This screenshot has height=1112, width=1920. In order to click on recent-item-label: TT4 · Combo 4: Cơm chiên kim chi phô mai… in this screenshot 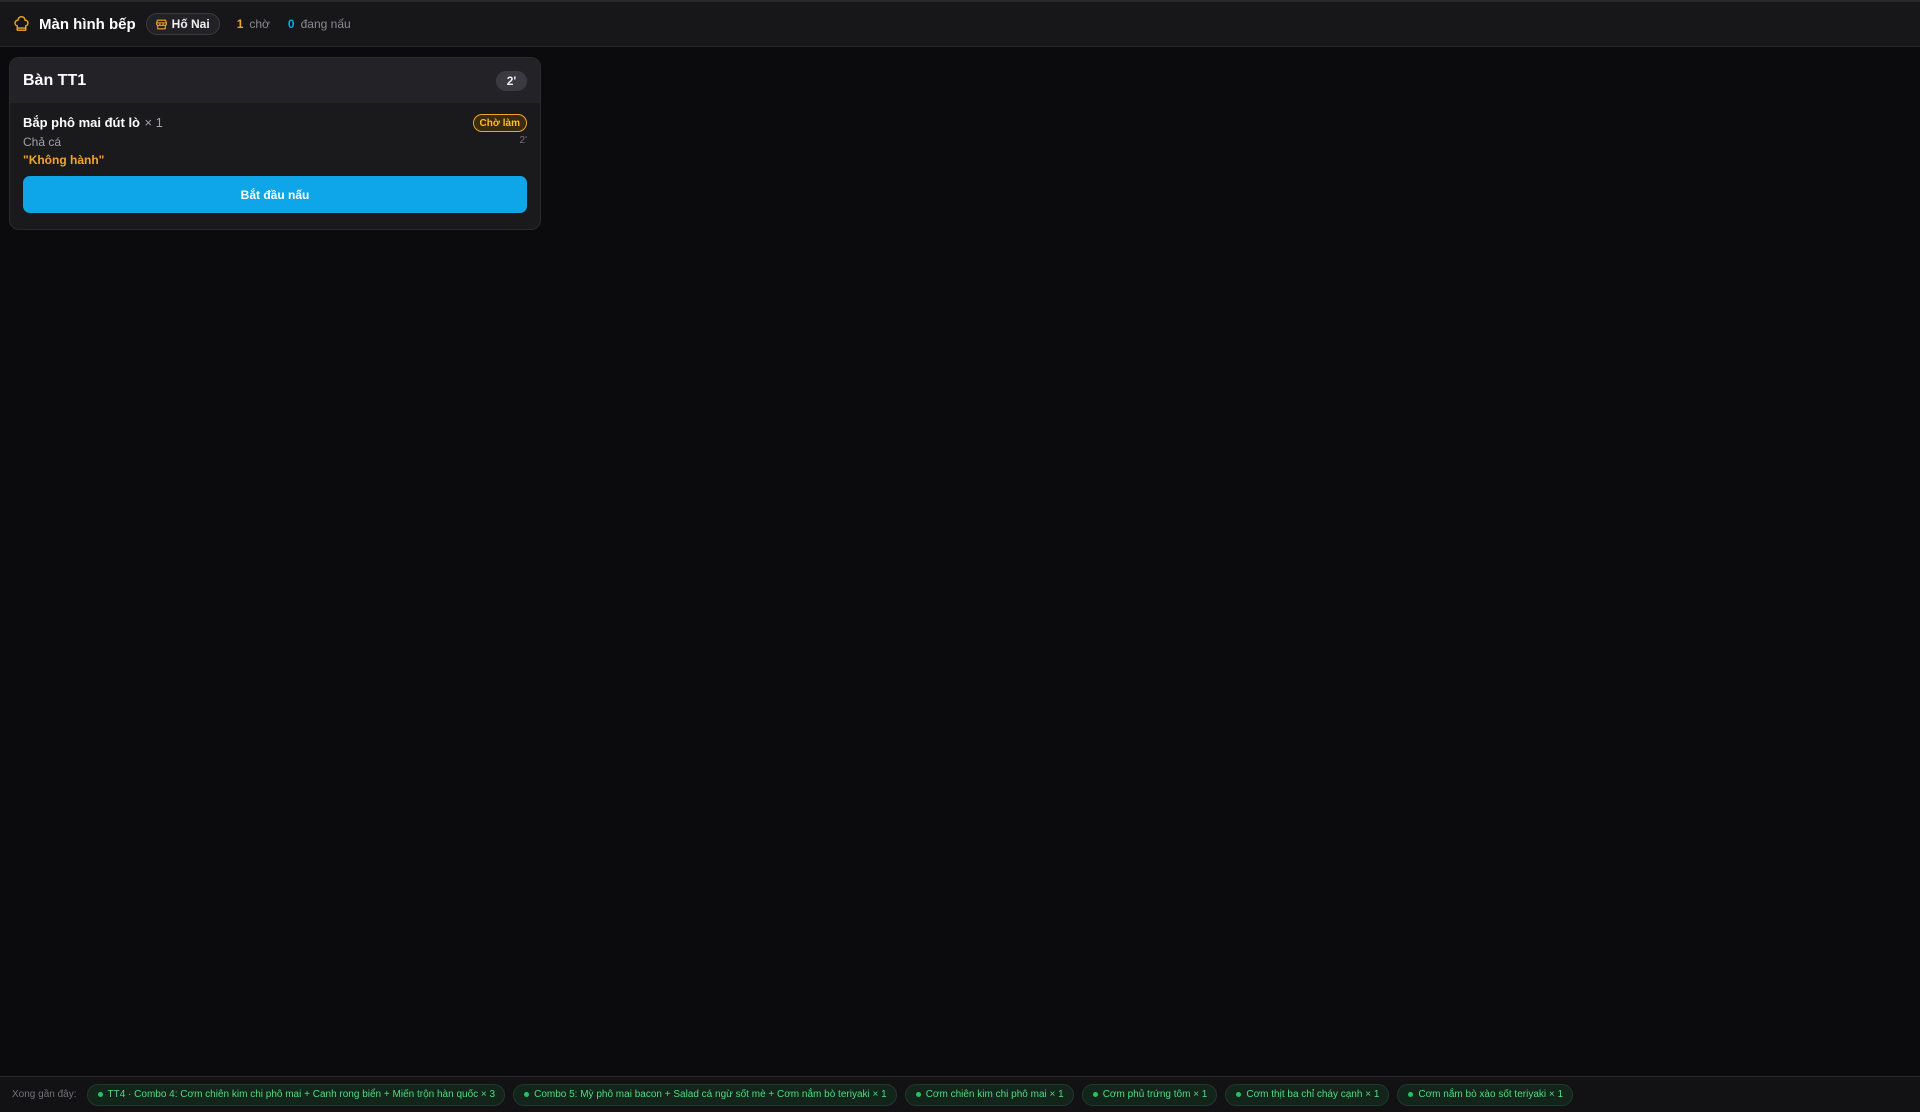, I will do `click(301, 1094)`.